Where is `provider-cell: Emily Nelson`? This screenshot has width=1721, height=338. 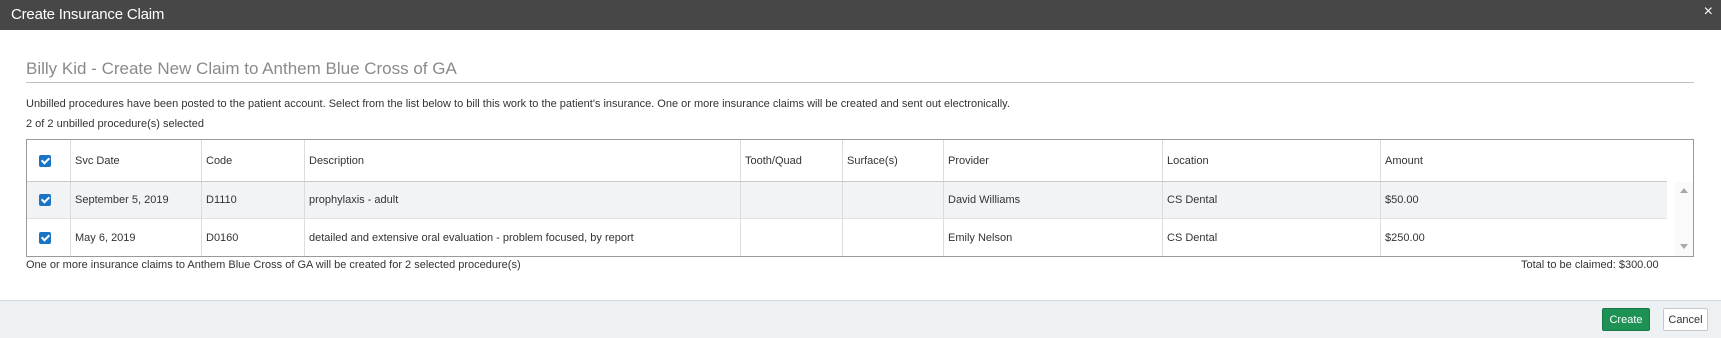 provider-cell: Emily Nelson is located at coordinates (1053, 237).